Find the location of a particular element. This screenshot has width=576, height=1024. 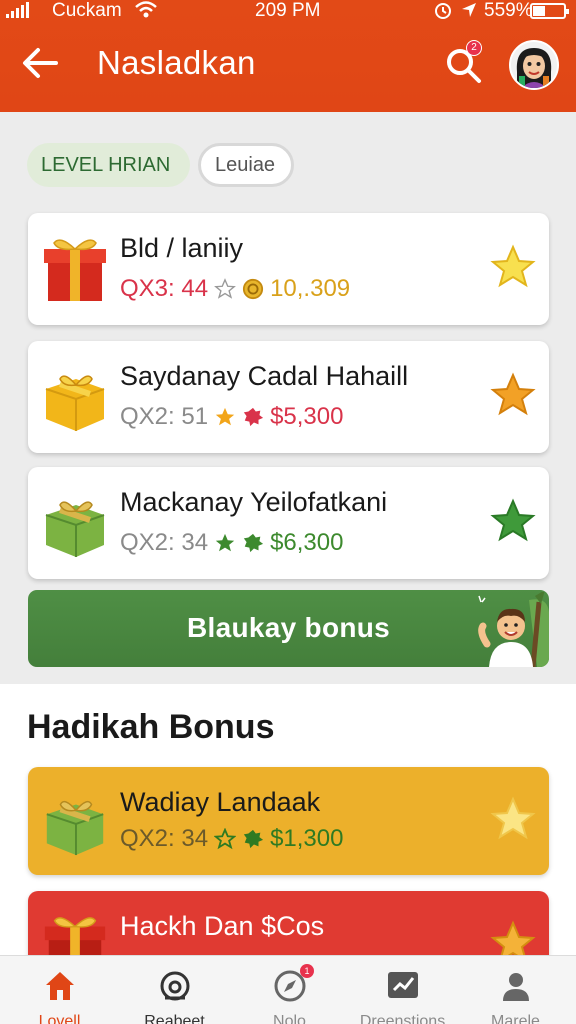

location-icon is located at coordinates (469, 12).